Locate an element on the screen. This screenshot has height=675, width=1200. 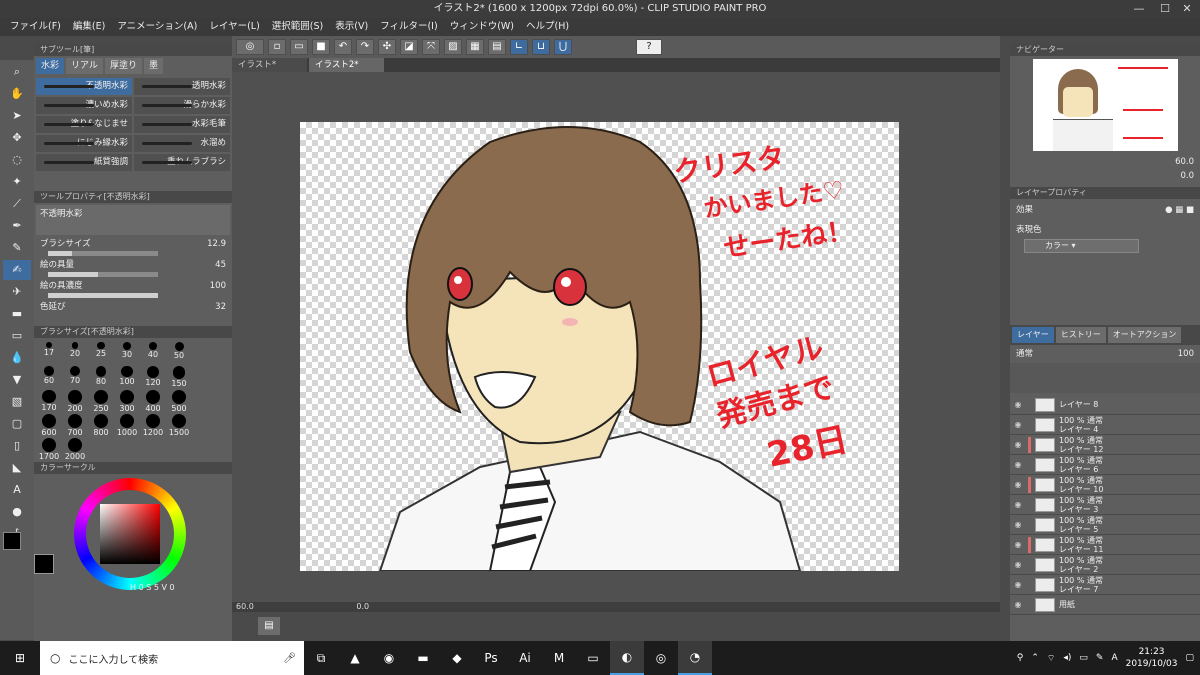
menu-file: ファイル(F) is located at coordinates (35, 27).